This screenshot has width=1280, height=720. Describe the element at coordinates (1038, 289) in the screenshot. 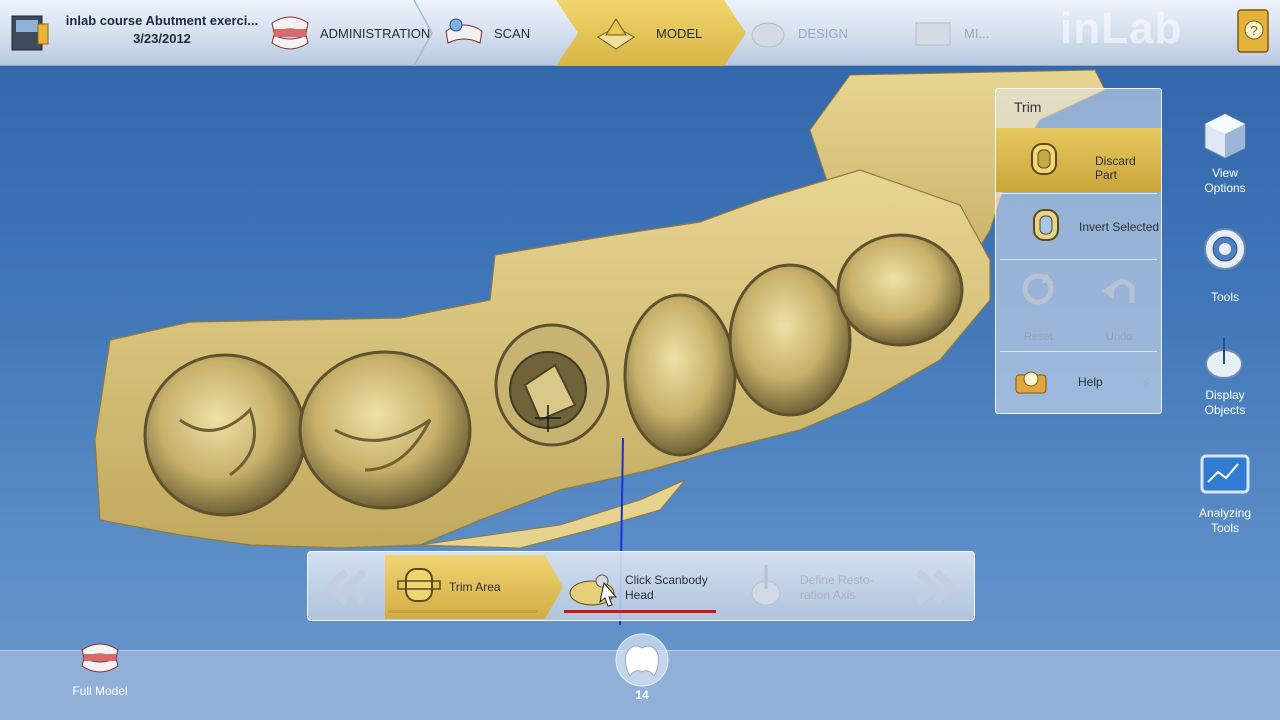

I see `reset-icon` at that location.